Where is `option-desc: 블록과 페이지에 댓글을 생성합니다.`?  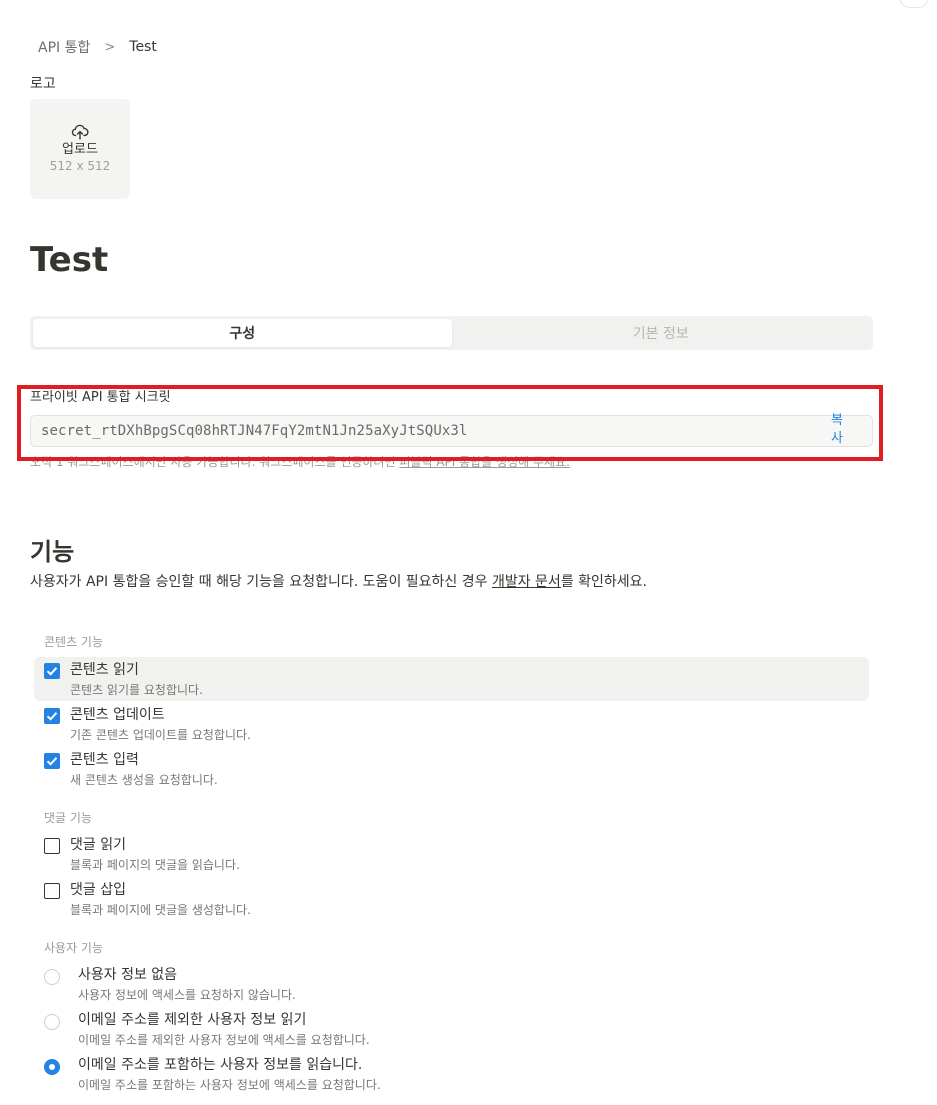
option-desc: 블록과 페이지에 댓글을 생성합니다. is located at coordinates (160, 910).